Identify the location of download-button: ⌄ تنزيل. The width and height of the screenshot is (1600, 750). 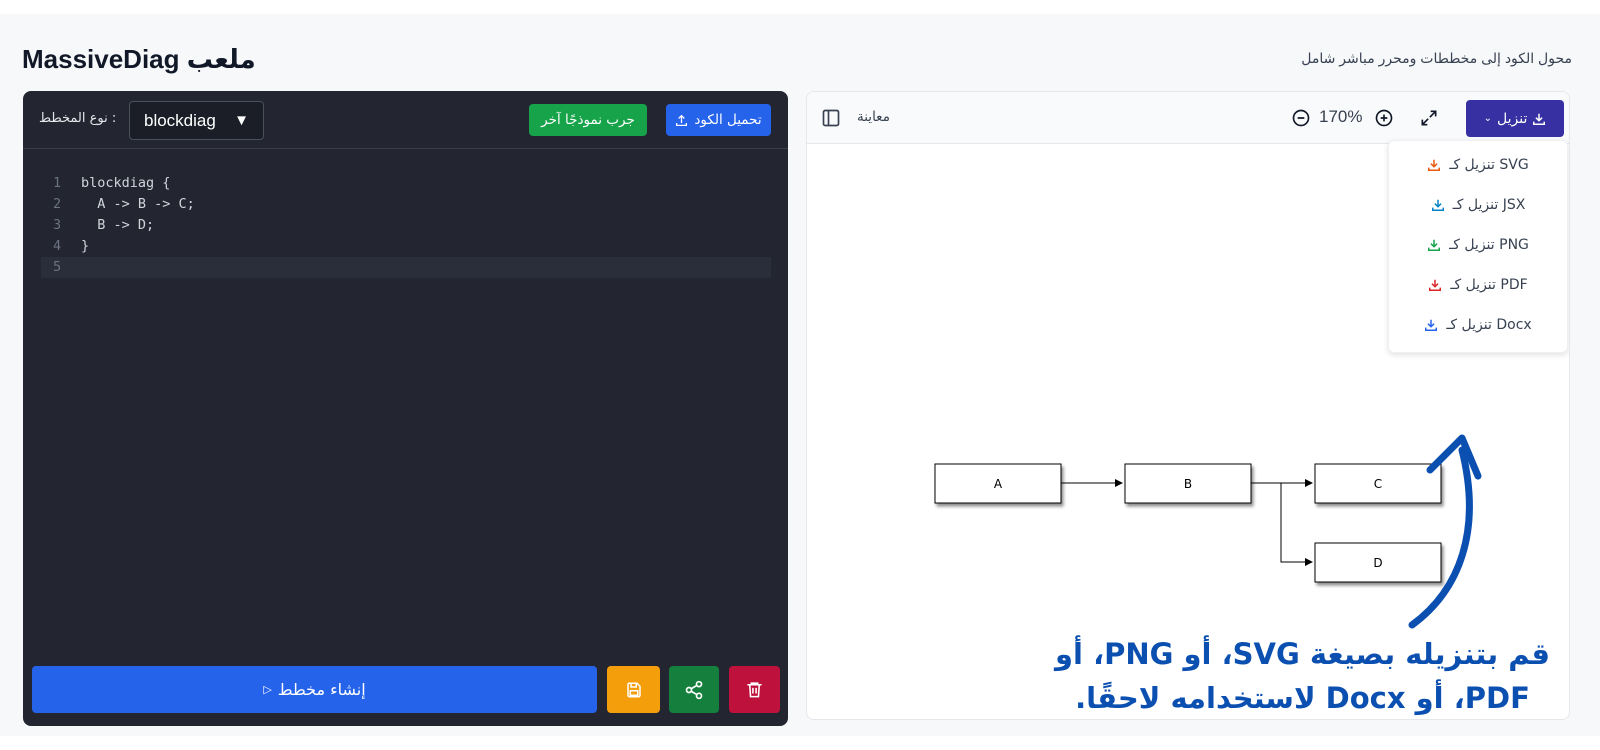
(1515, 118).